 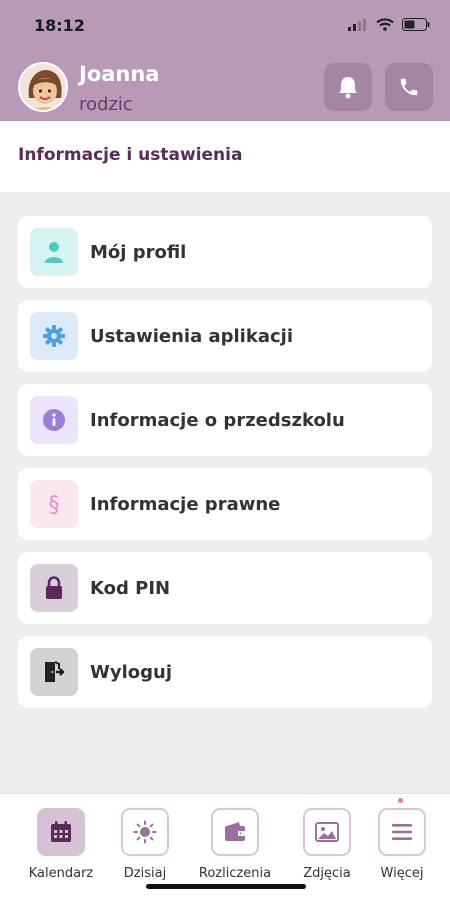 I want to click on logout-icon, so click(x=55, y=671).